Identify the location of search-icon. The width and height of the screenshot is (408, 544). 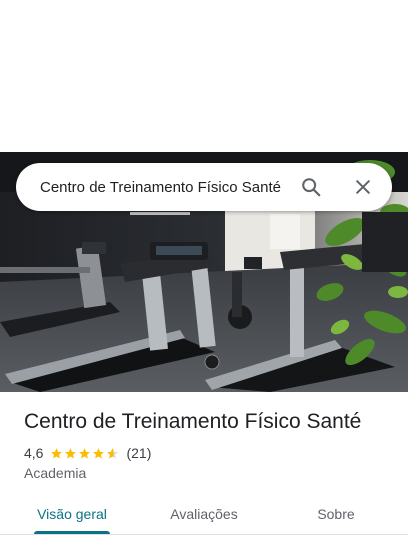
(311, 187).